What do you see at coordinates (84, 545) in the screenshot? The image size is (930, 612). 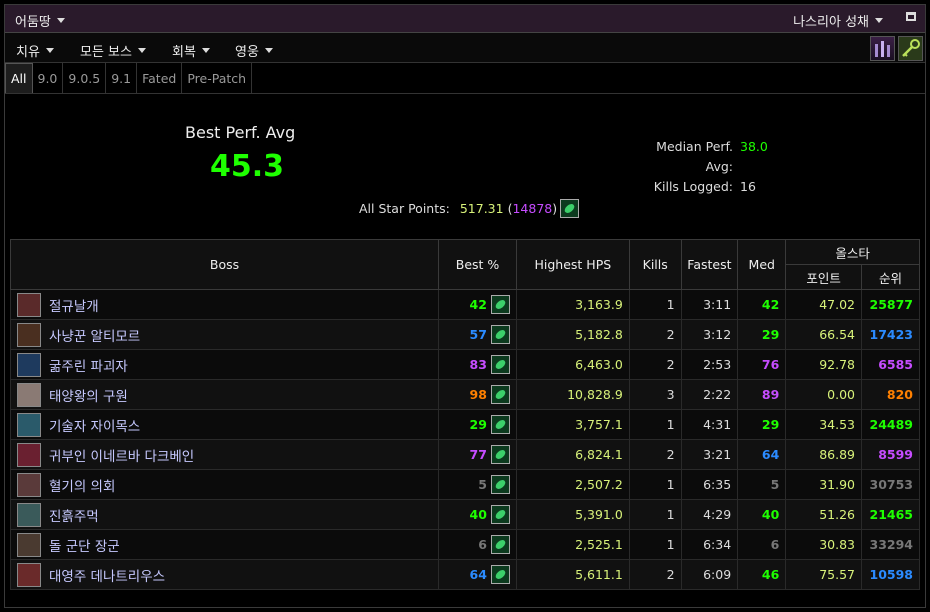 I see `boss-name: 돌 군단 장군` at bounding box center [84, 545].